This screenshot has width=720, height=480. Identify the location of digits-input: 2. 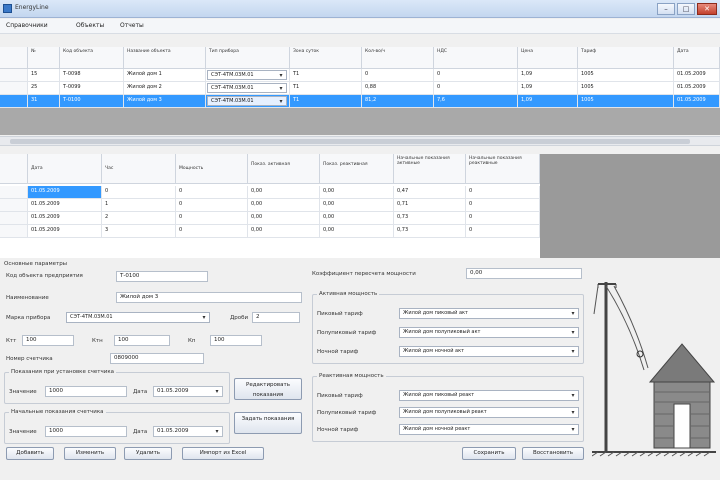
(276, 317).